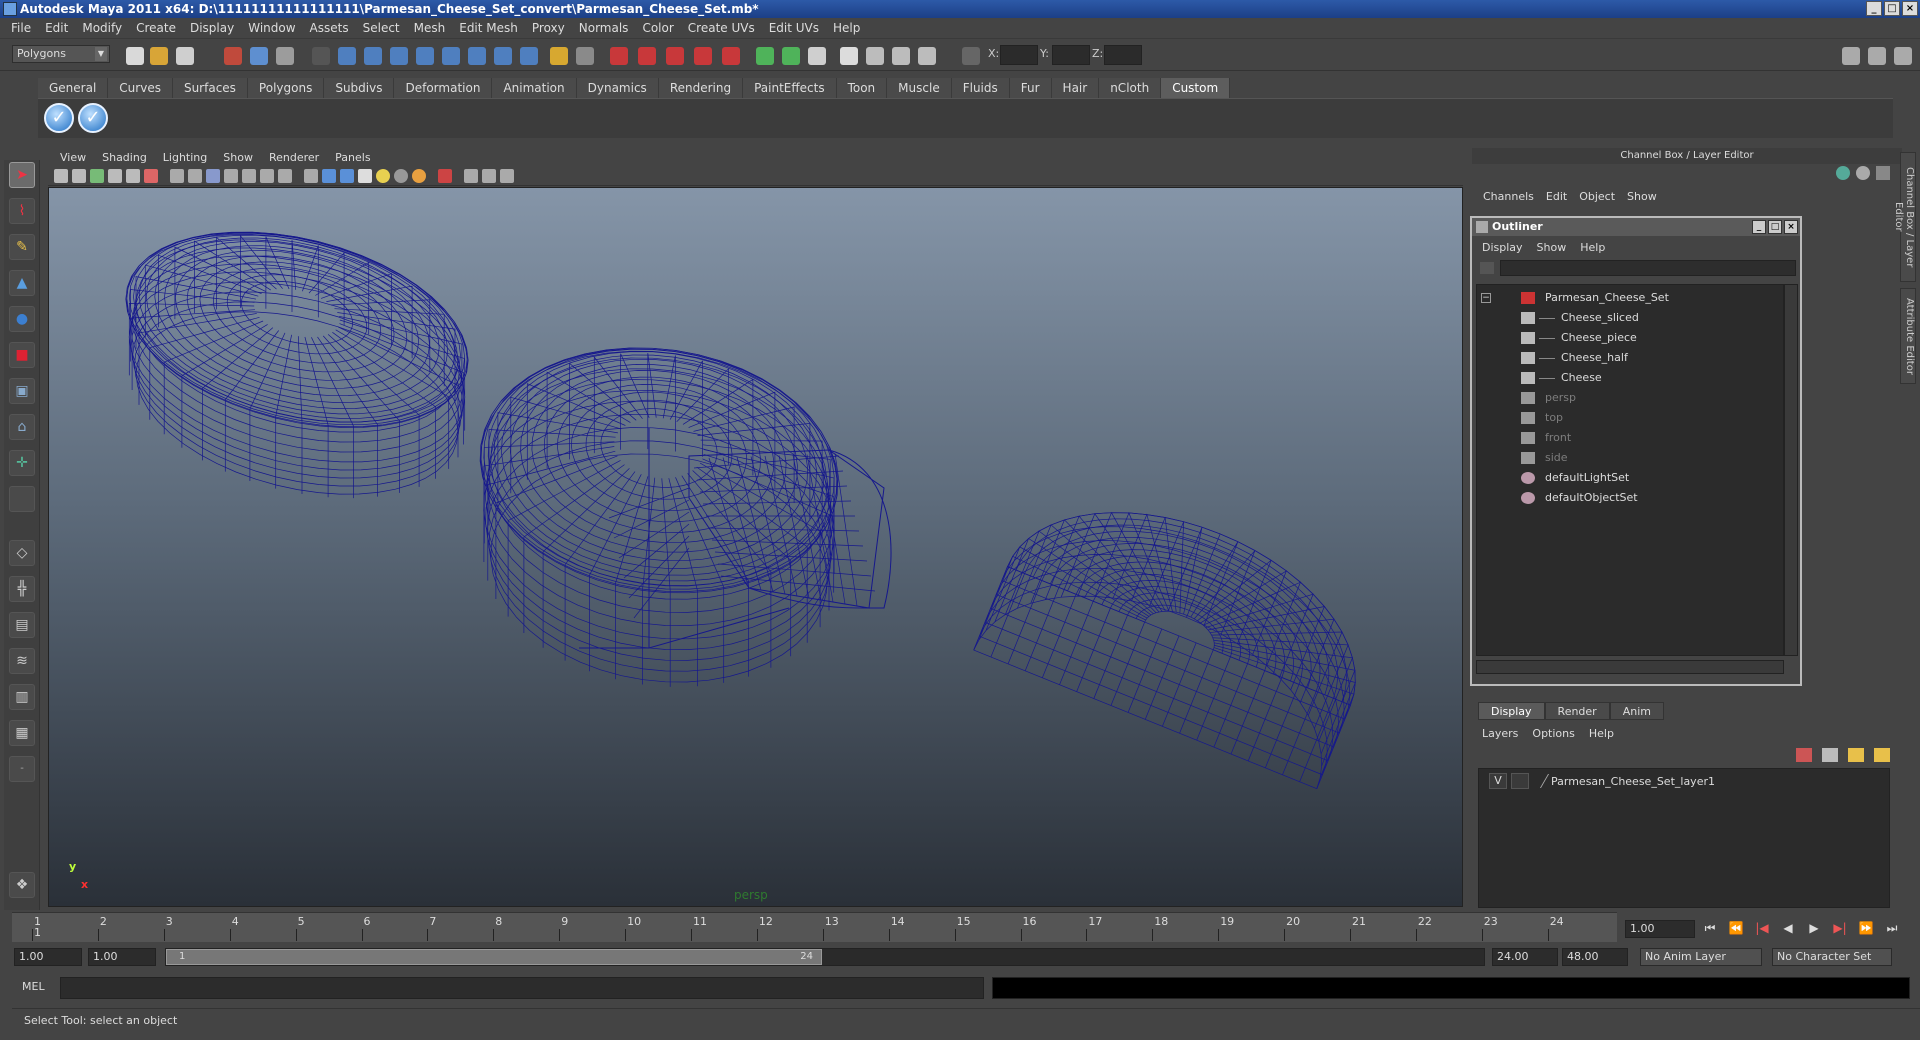  I want to click on gate-mask-icon, so click(231, 176).